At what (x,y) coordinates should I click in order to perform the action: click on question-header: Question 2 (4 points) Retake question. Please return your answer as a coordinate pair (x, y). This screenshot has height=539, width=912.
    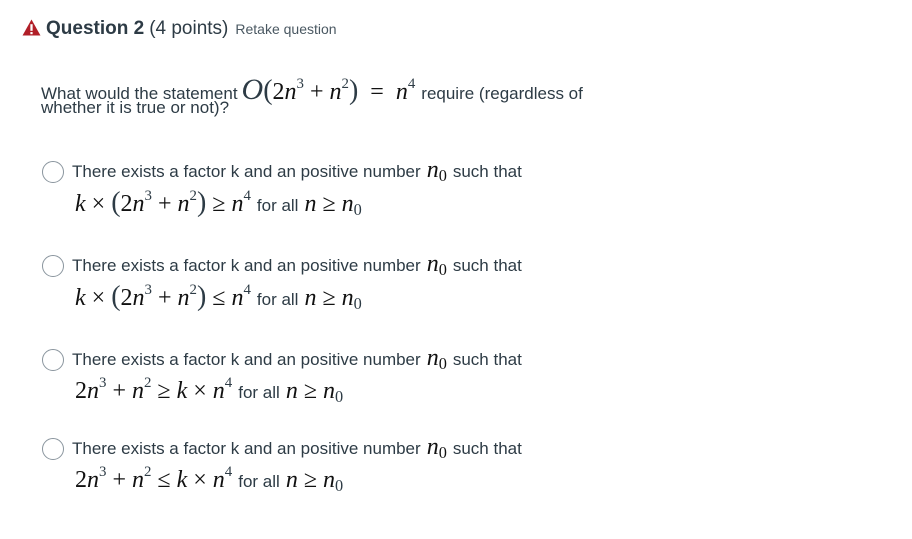
    Looking at the image, I should click on (179, 30).